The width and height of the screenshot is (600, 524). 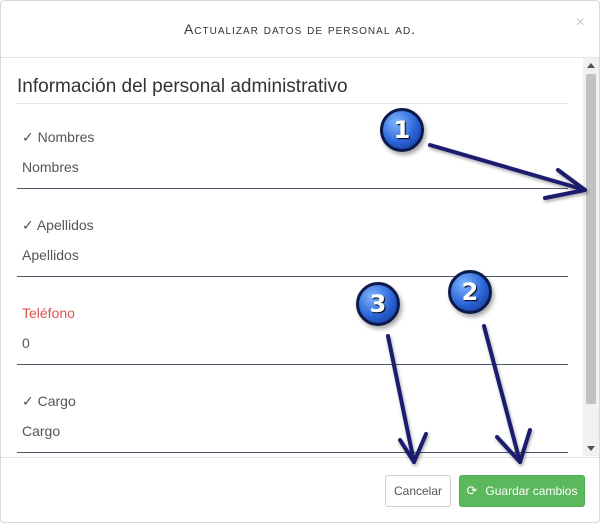 I want to click on annotation-badge-3: 3, so click(x=378, y=304).